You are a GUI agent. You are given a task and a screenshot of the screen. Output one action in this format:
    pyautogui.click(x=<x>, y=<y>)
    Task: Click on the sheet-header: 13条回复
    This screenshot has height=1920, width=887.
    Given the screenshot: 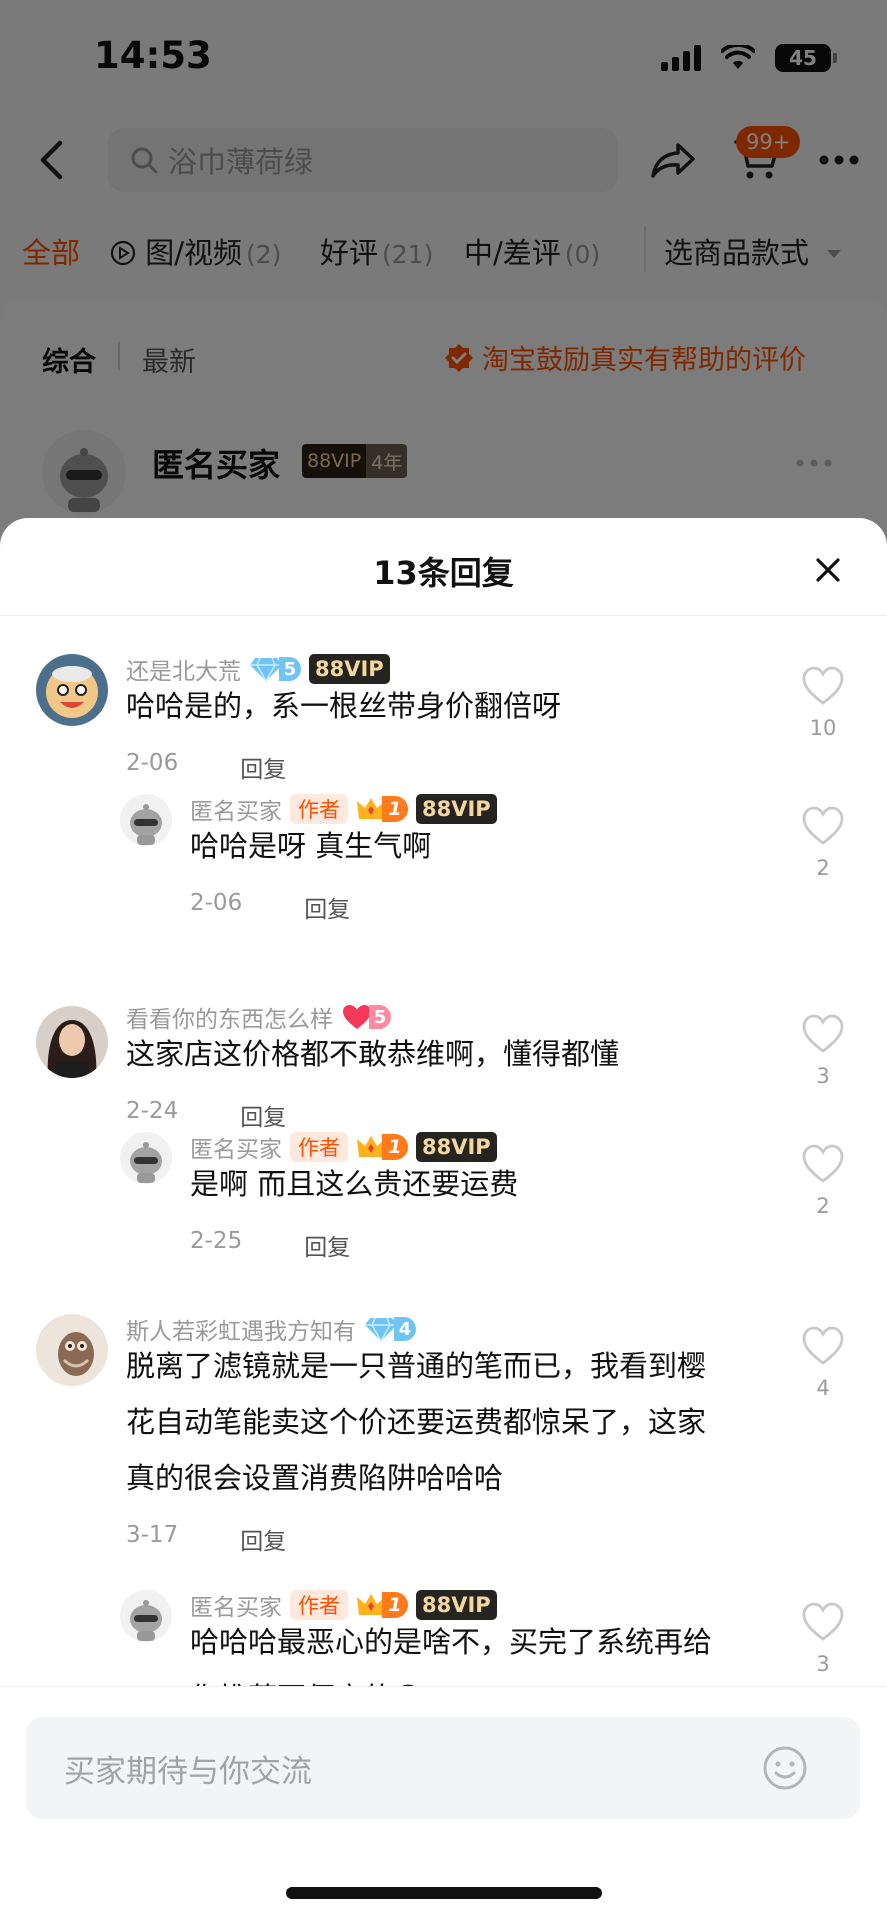 What is the action you would take?
    pyautogui.click(x=443, y=567)
    